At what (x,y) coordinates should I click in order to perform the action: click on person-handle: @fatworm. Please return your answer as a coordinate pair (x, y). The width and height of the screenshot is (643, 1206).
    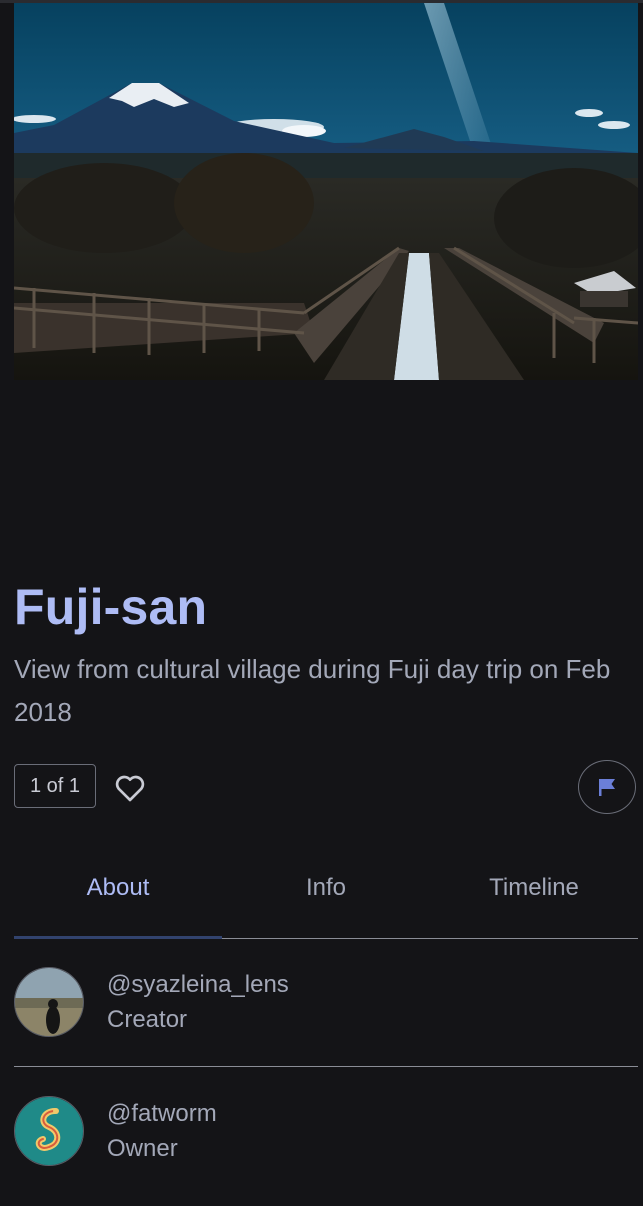
    Looking at the image, I should click on (162, 1114).